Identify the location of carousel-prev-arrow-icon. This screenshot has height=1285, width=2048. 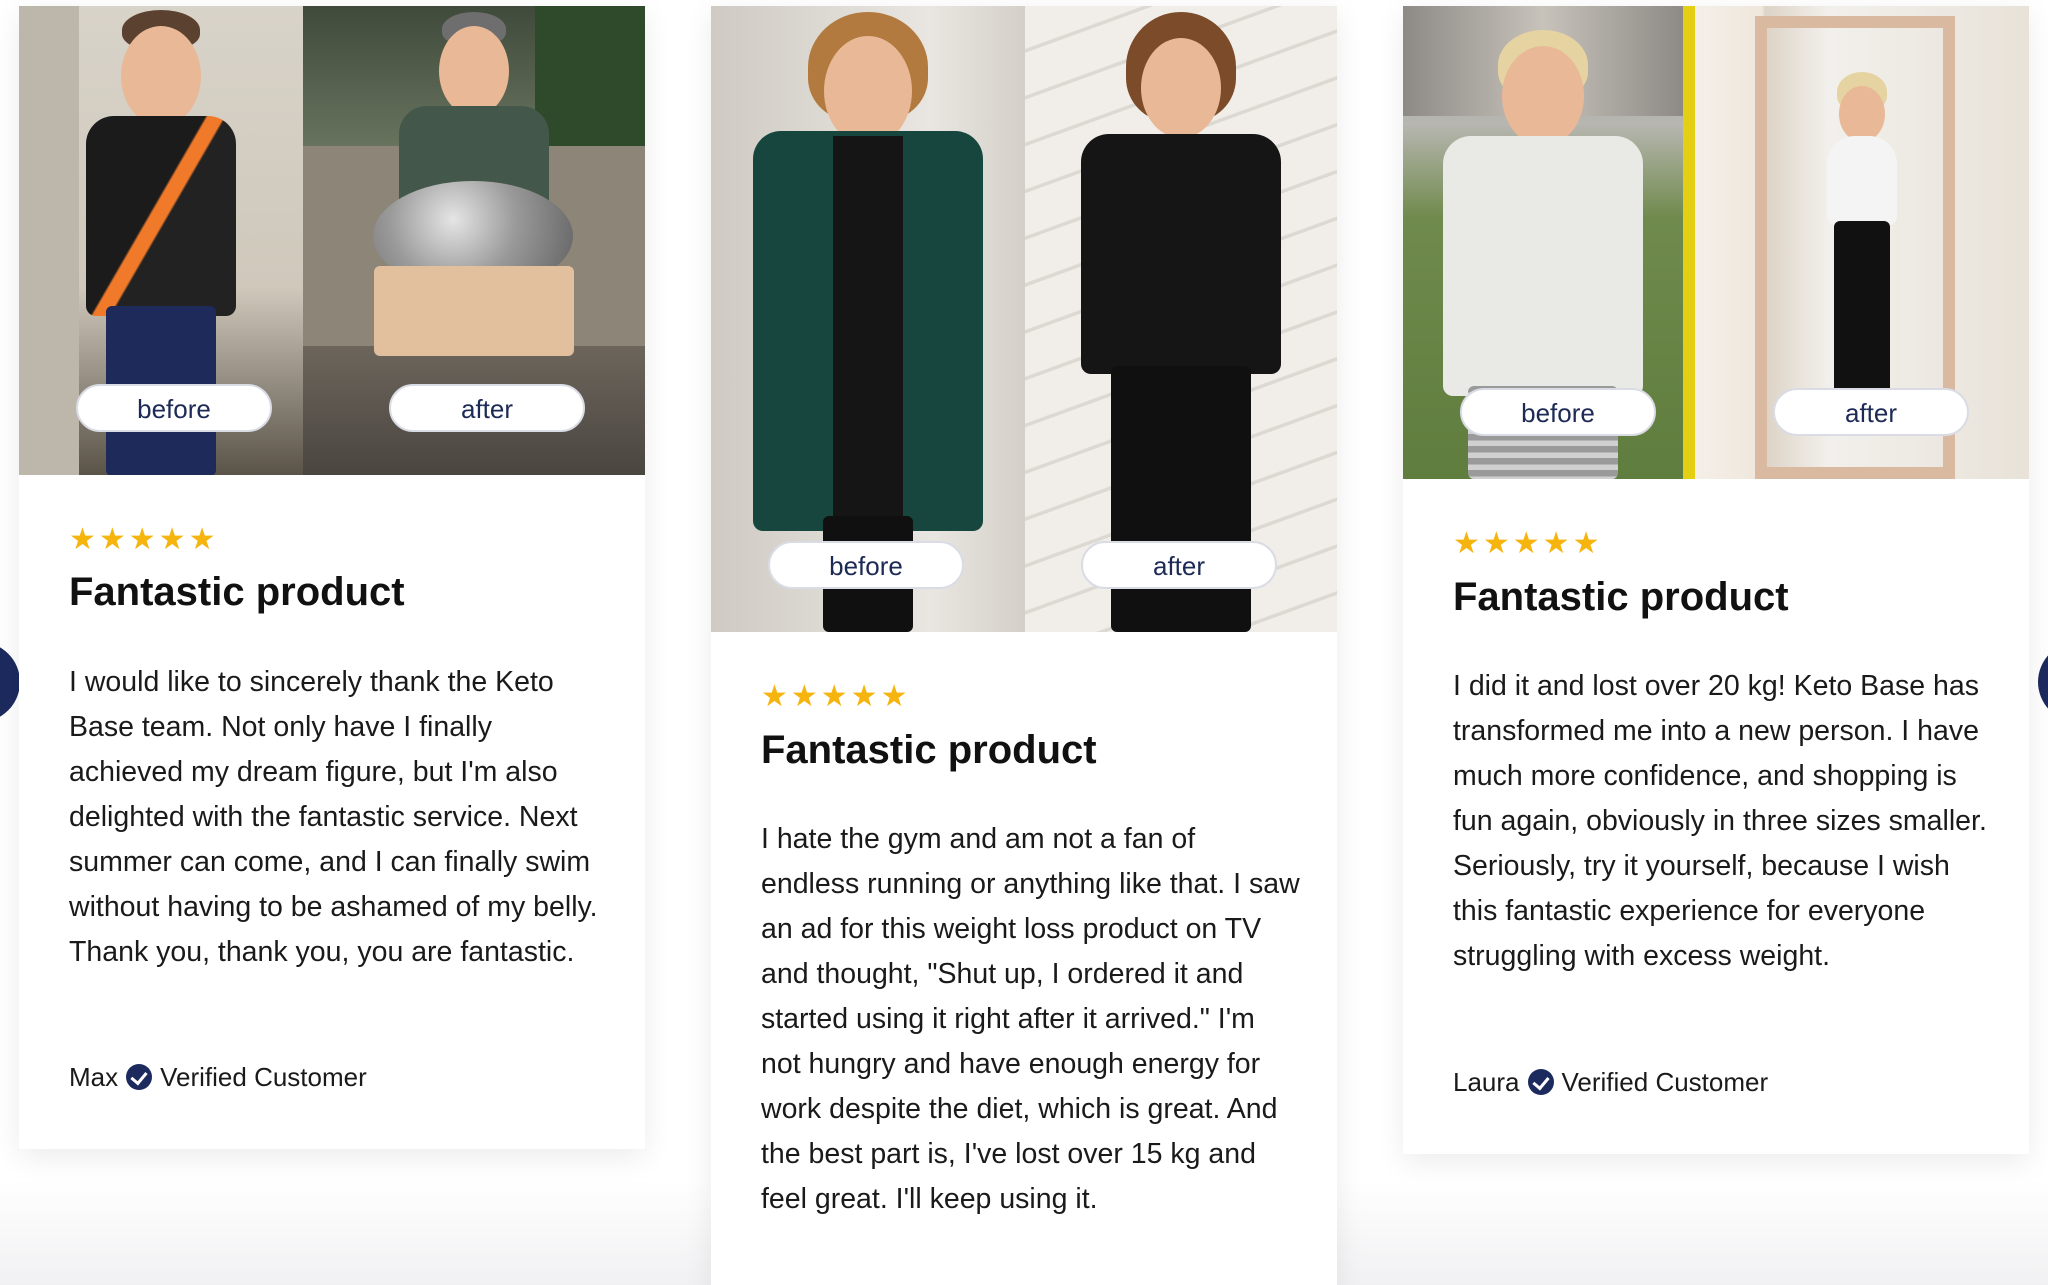
(10, 682).